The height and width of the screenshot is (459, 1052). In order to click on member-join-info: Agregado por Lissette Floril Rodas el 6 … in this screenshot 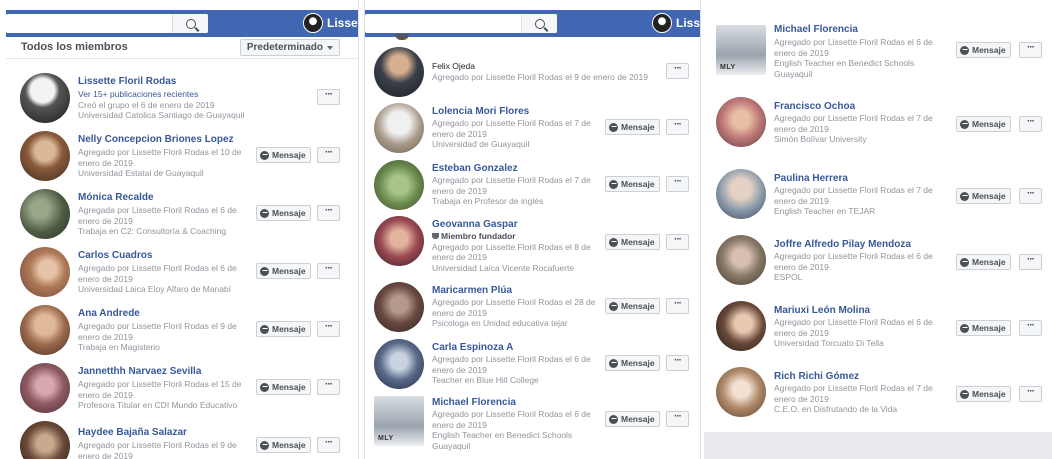, I will do `click(853, 42)`.